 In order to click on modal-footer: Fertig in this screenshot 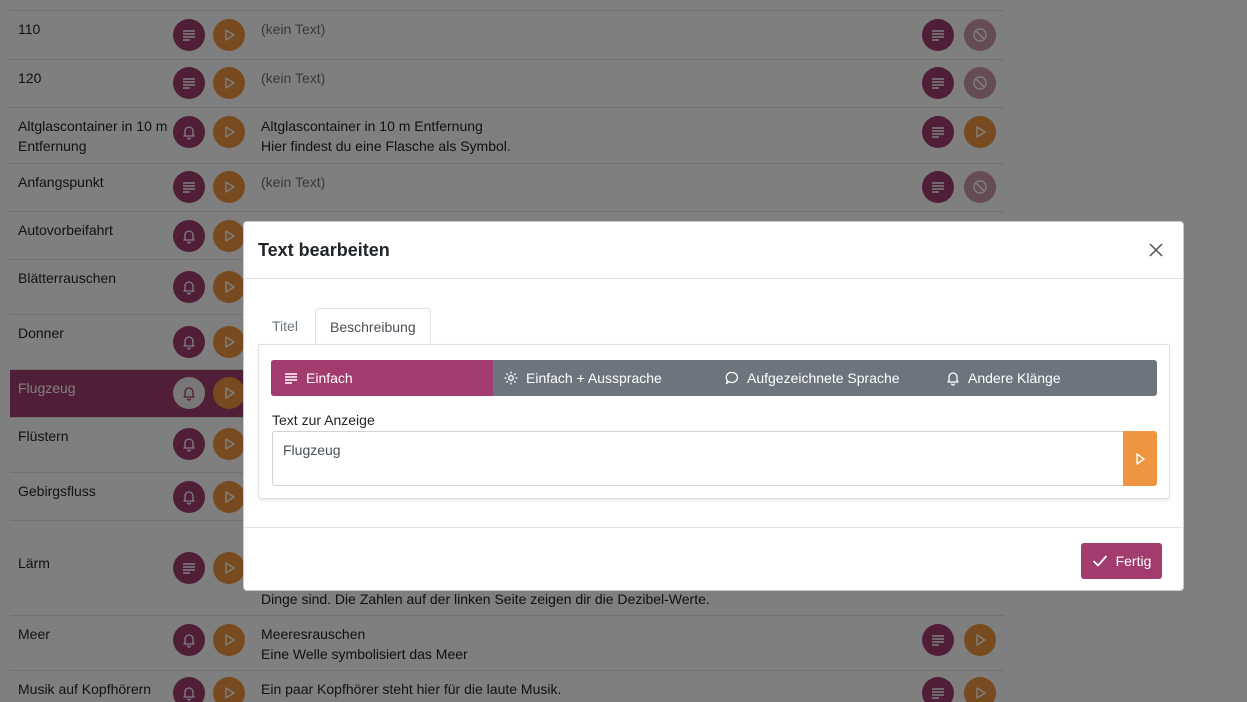, I will do `click(713, 559)`.